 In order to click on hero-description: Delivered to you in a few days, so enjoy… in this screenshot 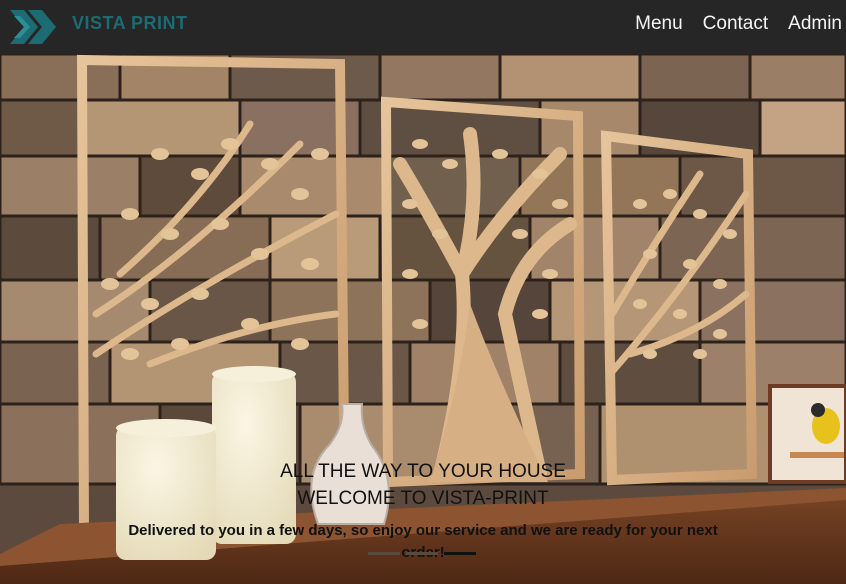, I will do `click(423, 541)`.